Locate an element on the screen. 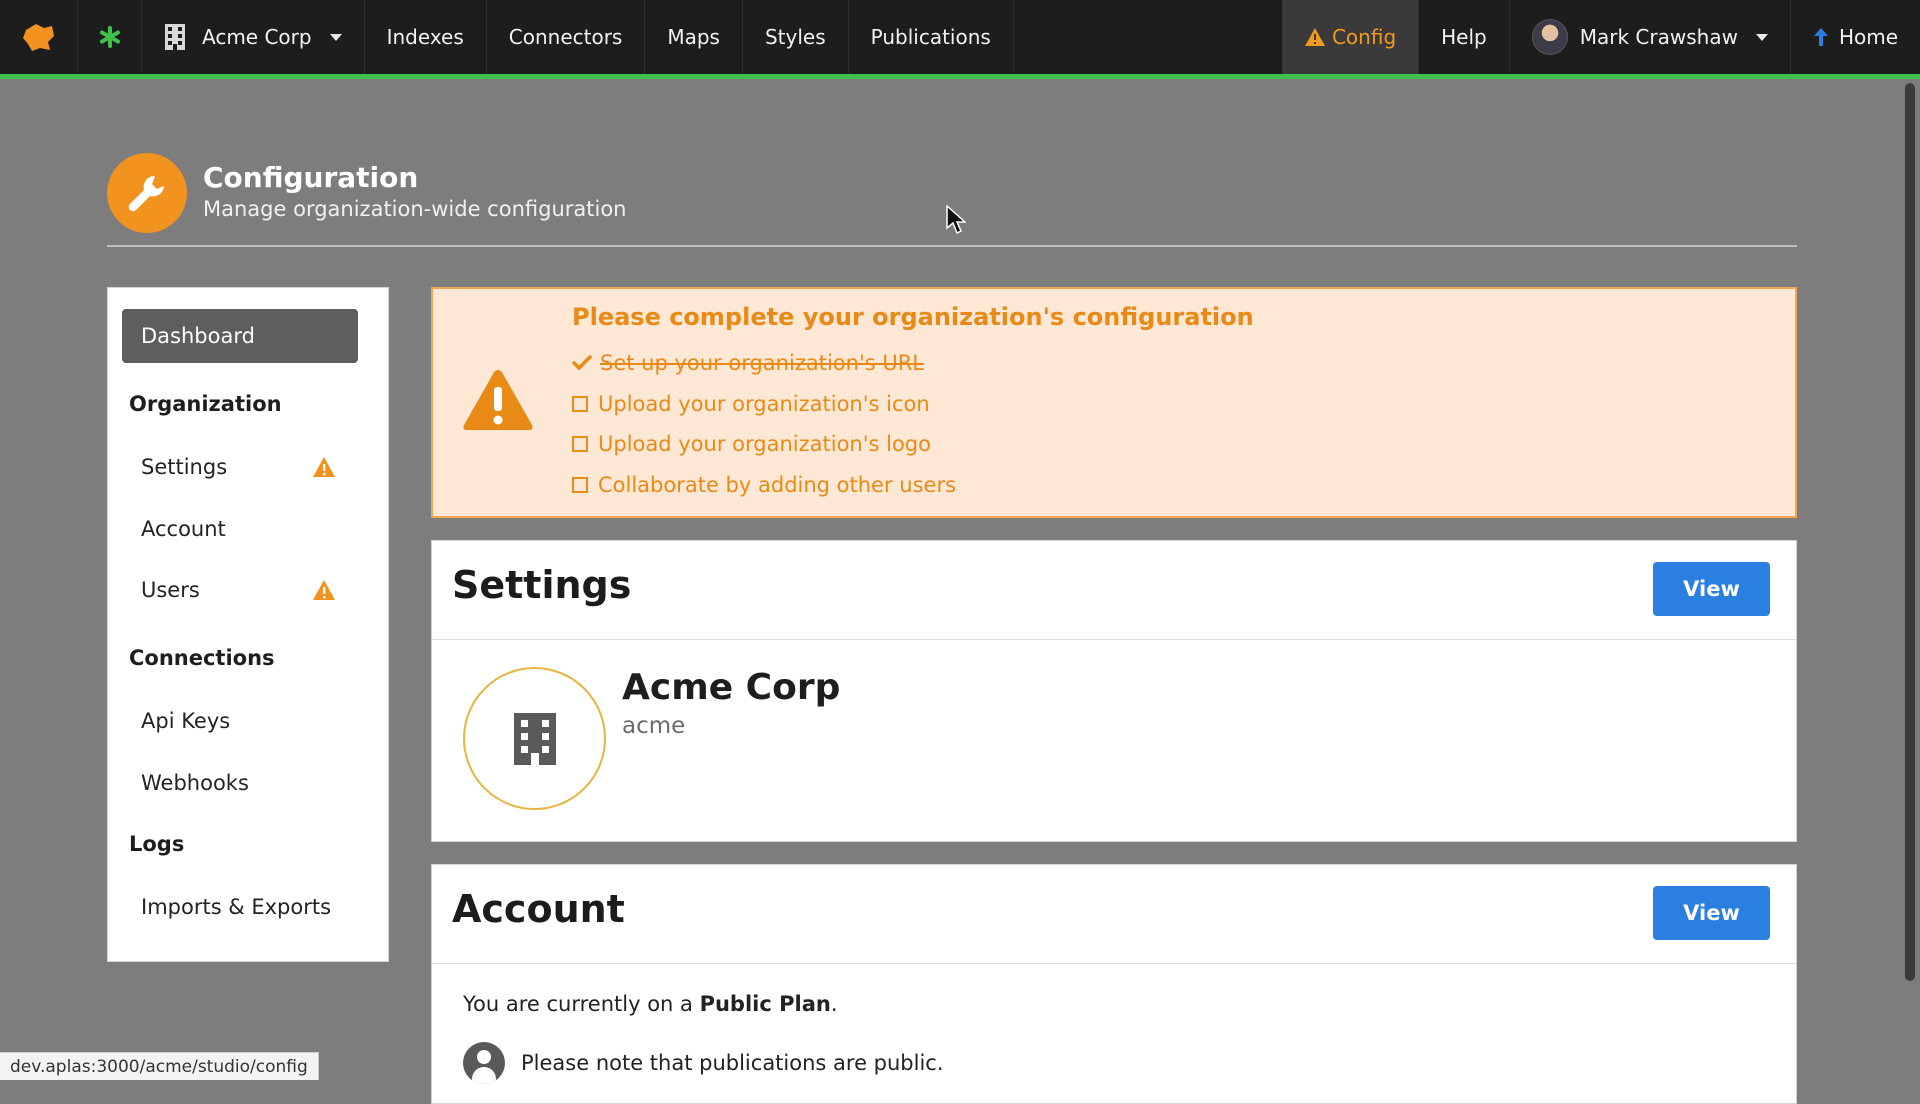 Image resolution: width=1920 pixels, height=1104 pixels. org-slug: acme is located at coordinates (654, 726).